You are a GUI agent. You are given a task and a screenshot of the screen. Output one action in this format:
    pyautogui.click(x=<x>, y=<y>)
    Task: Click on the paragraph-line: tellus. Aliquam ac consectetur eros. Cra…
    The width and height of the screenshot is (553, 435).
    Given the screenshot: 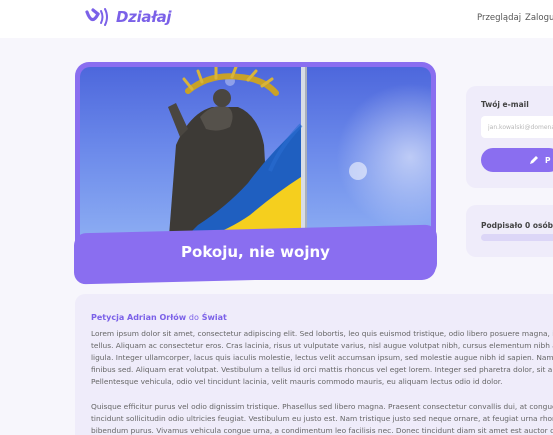 What is the action you would take?
    pyautogui.click(x=322, y=345)
    